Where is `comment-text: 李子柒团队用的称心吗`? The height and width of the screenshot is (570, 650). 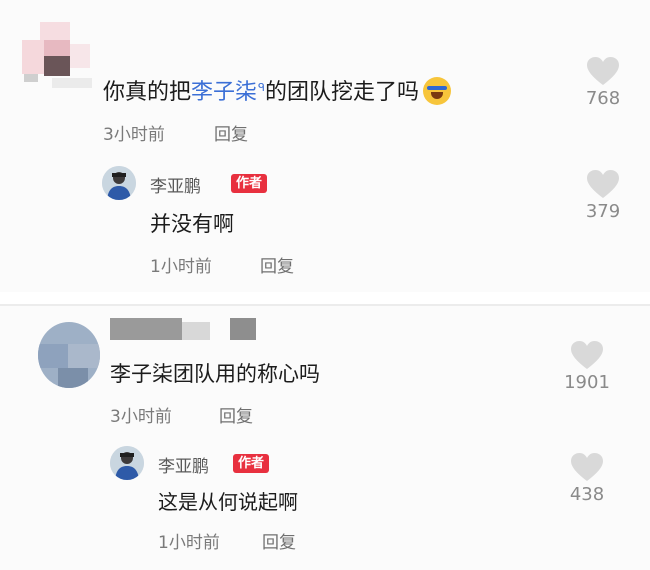
comment-text: 李子柒团队用的称心吗 is located at coordinates (215, 374).